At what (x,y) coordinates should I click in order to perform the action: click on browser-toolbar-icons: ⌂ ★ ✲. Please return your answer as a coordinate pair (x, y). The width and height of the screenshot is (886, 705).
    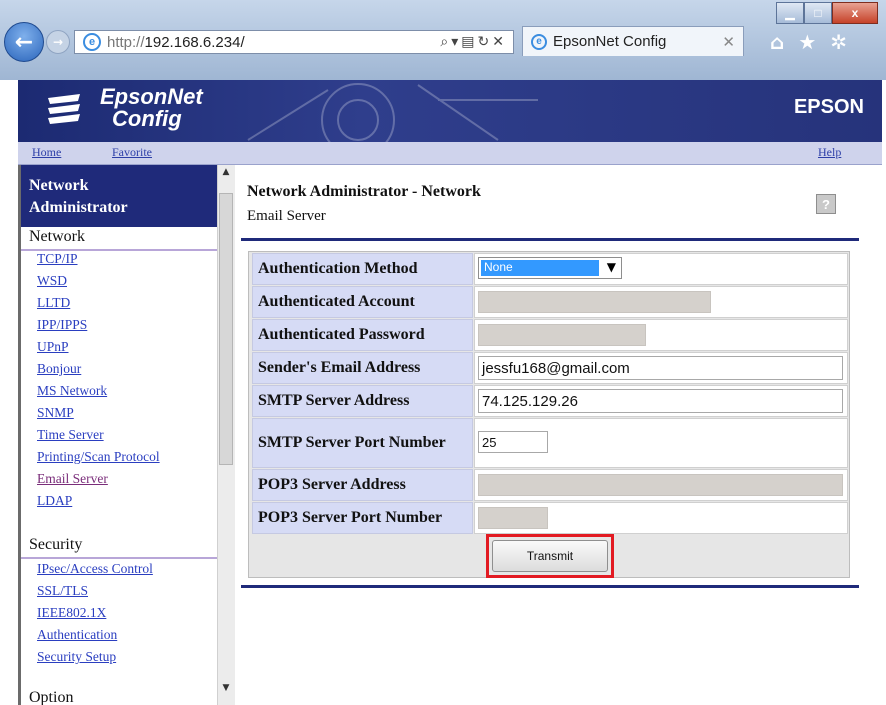
    Looking at the image, I should click on (808, 42).